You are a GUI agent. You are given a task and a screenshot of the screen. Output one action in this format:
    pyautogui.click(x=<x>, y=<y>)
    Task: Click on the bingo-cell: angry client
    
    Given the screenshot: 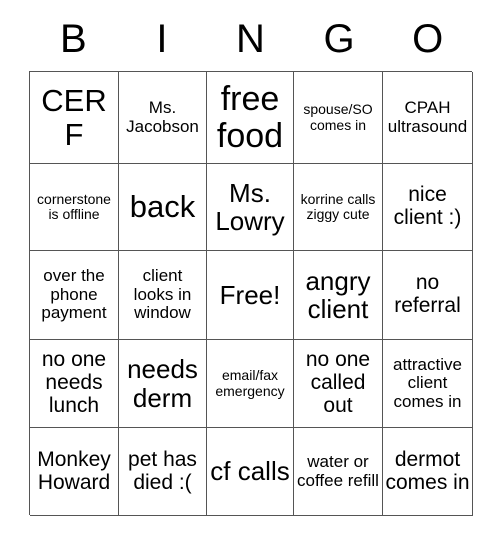 What is the action you would take?
    pyautogui.click(x=338, y=295)
    